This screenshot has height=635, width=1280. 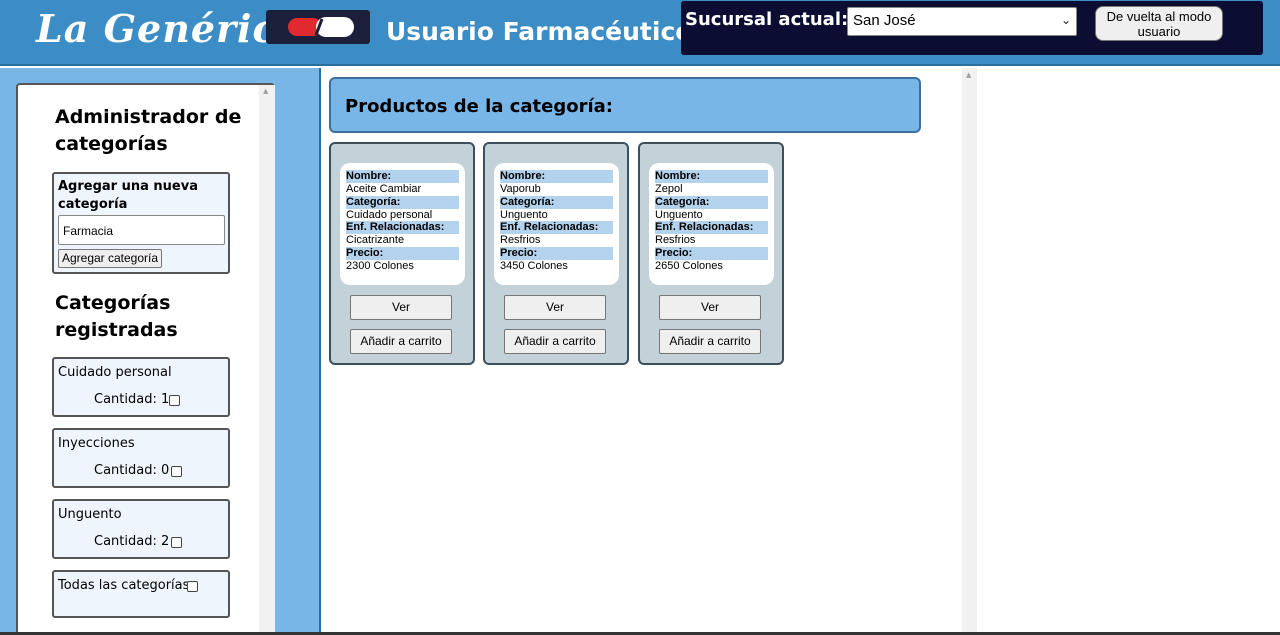 I want to click on product-diseases: Cicatrizante, so click(x=375, y=240).